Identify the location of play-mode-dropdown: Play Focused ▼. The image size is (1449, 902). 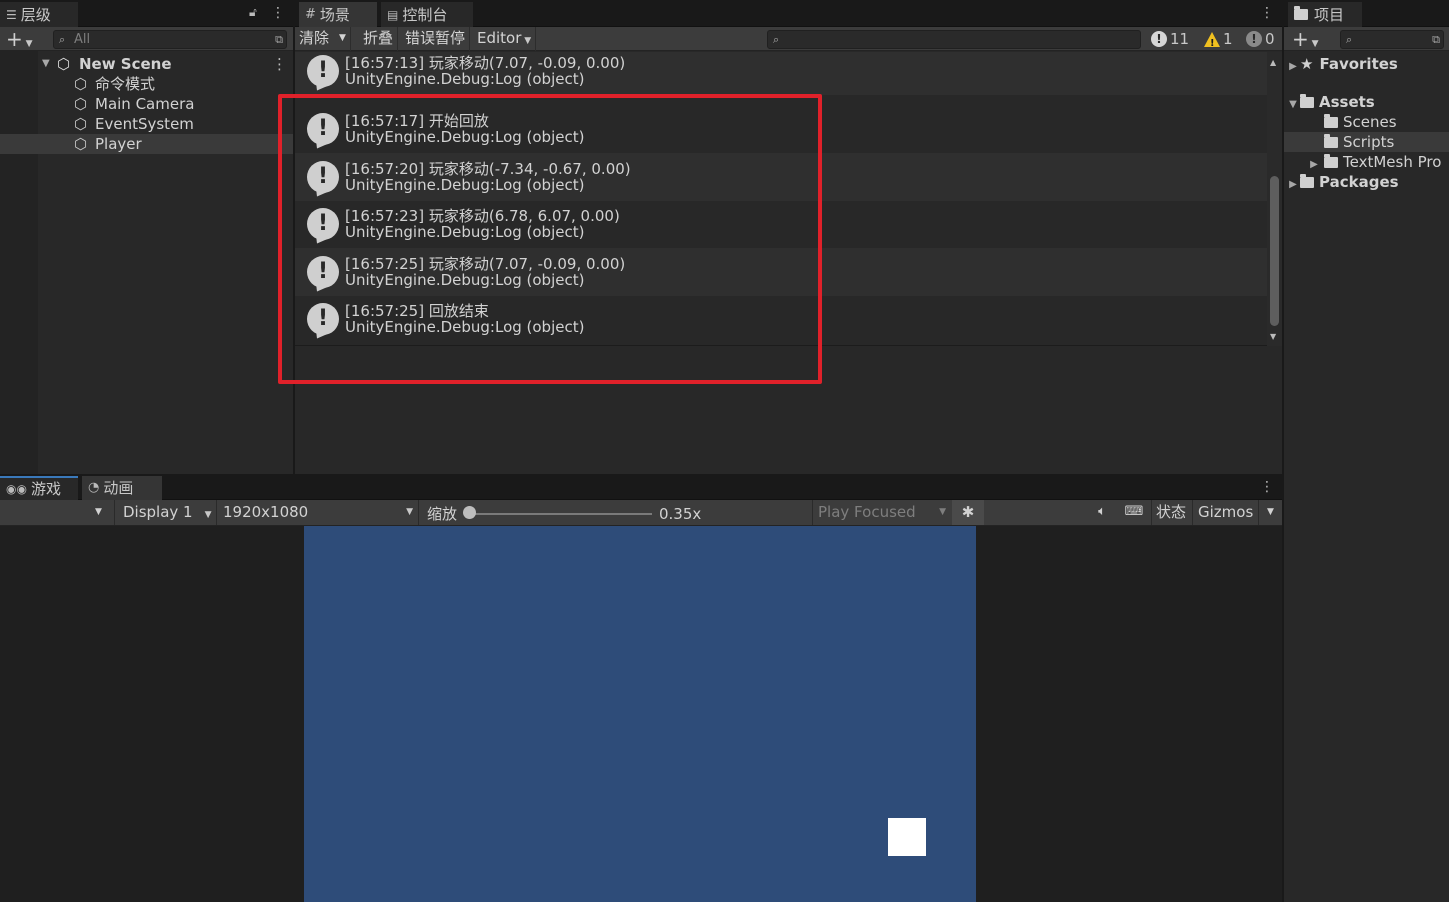
(883, 512).